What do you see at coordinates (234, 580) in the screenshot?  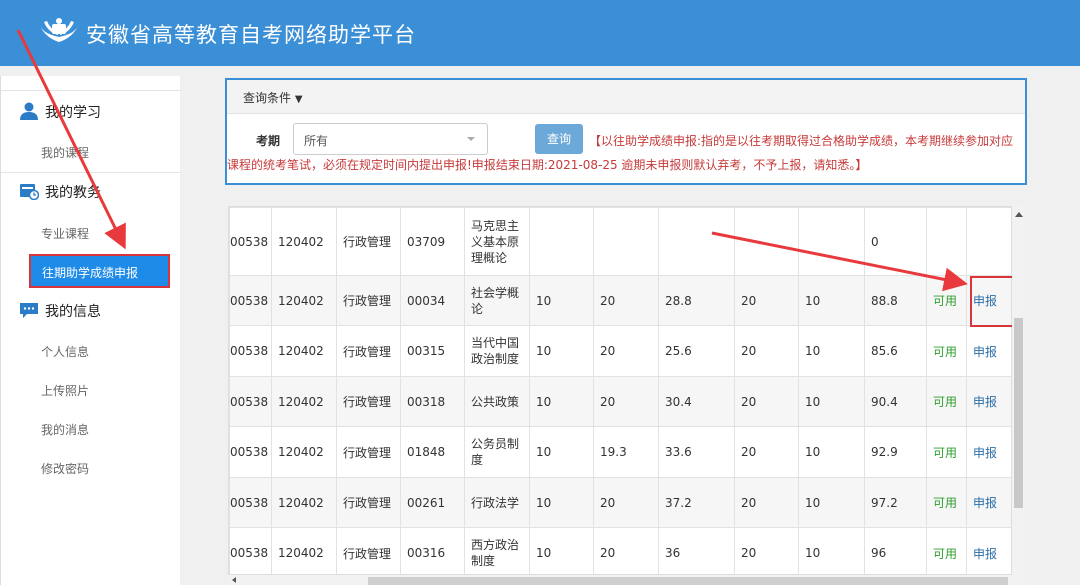 I see `scroll-left-icon` at bounding box center [234, 580].